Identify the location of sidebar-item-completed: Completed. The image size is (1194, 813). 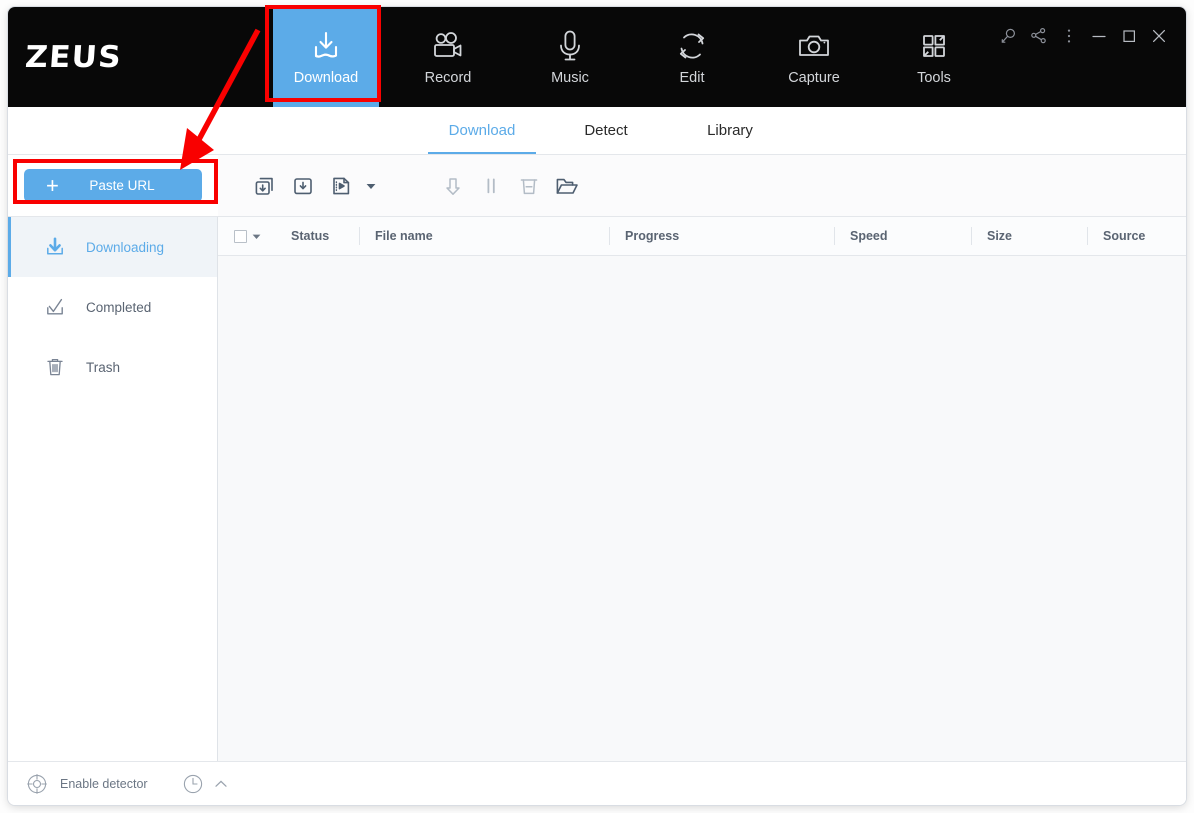
(112, 307).